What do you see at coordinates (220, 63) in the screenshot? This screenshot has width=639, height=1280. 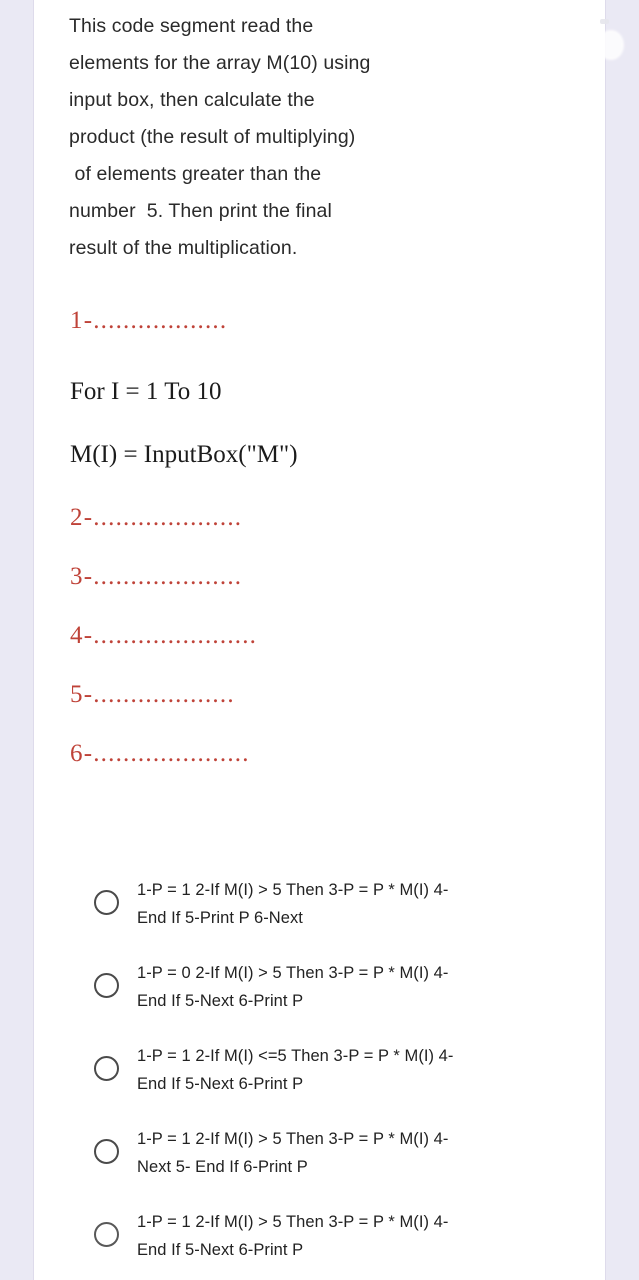 I see `prompt-line-2: elements for the array M(10) using` at bounding box center [220, 63].